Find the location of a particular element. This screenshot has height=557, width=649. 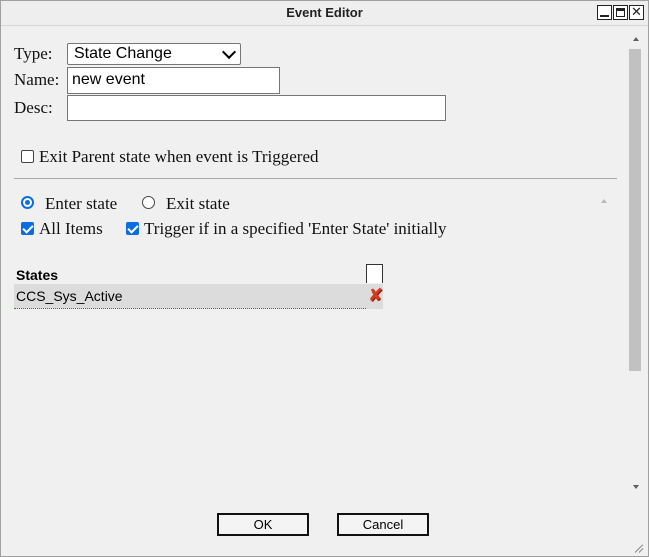

states-column-header: States is located at coordinates (37, 275).